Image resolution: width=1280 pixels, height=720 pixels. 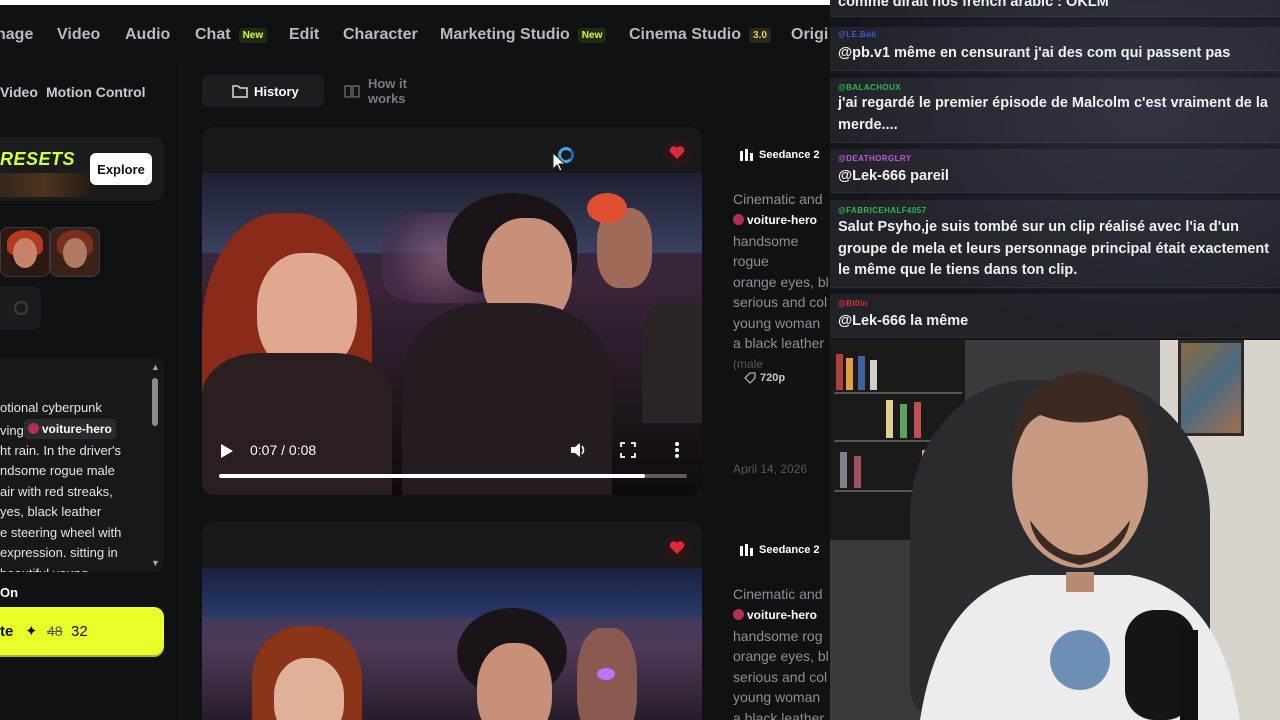 What do you see at coordinates (38, 159) in the screenshot?
I see `presets-title: RESETS` at bounding box center [38, 159].